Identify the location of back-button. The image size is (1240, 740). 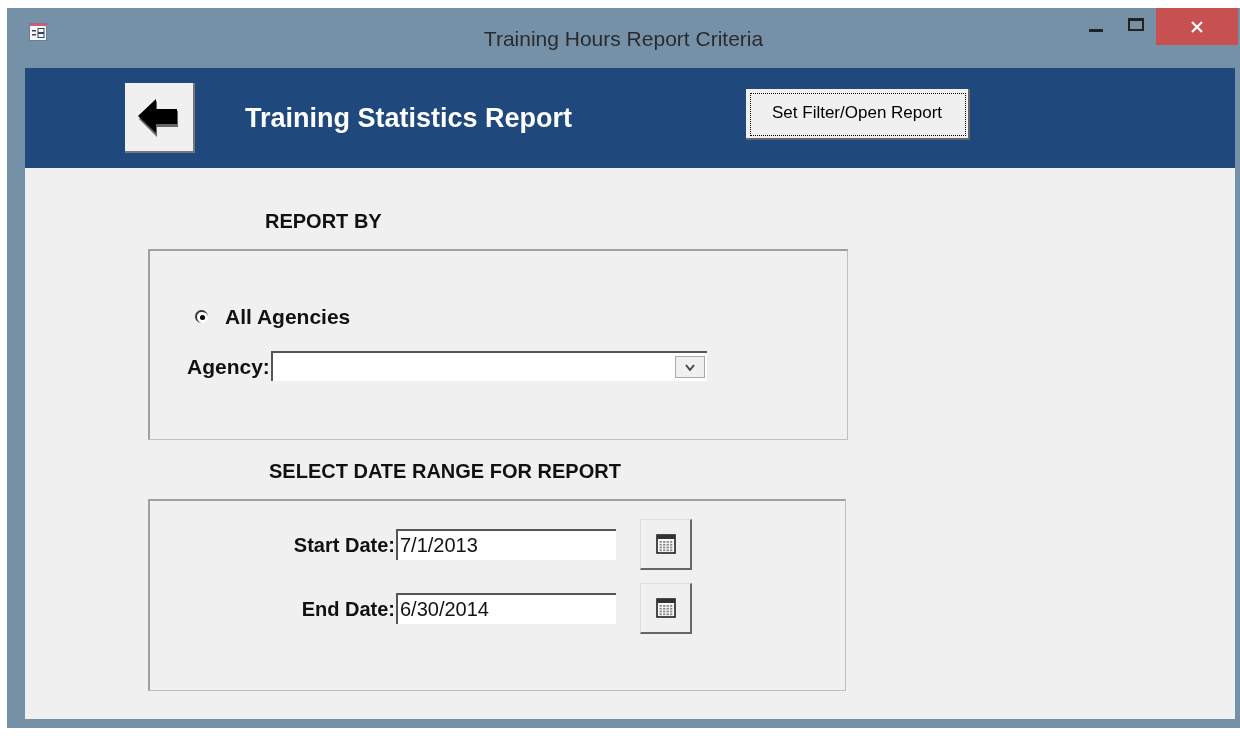
(160, 118).